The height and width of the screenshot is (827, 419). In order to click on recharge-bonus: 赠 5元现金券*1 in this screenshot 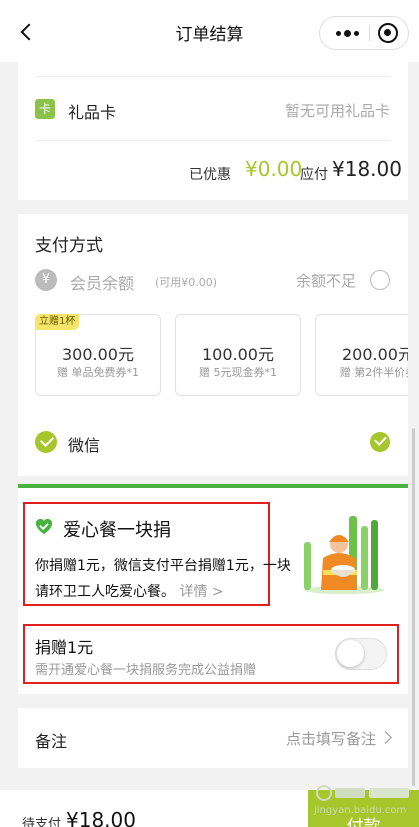, I will do `click(238, 372)`.